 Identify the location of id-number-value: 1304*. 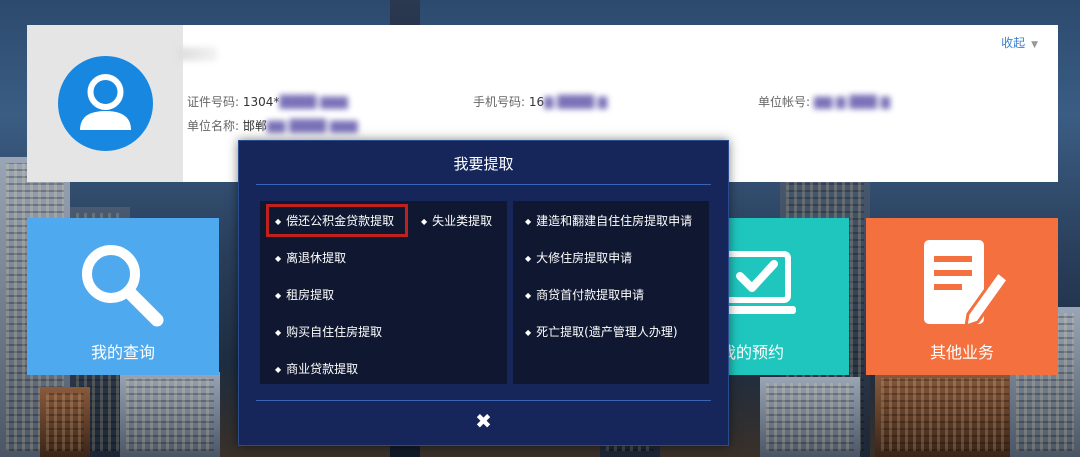
(261, 102).